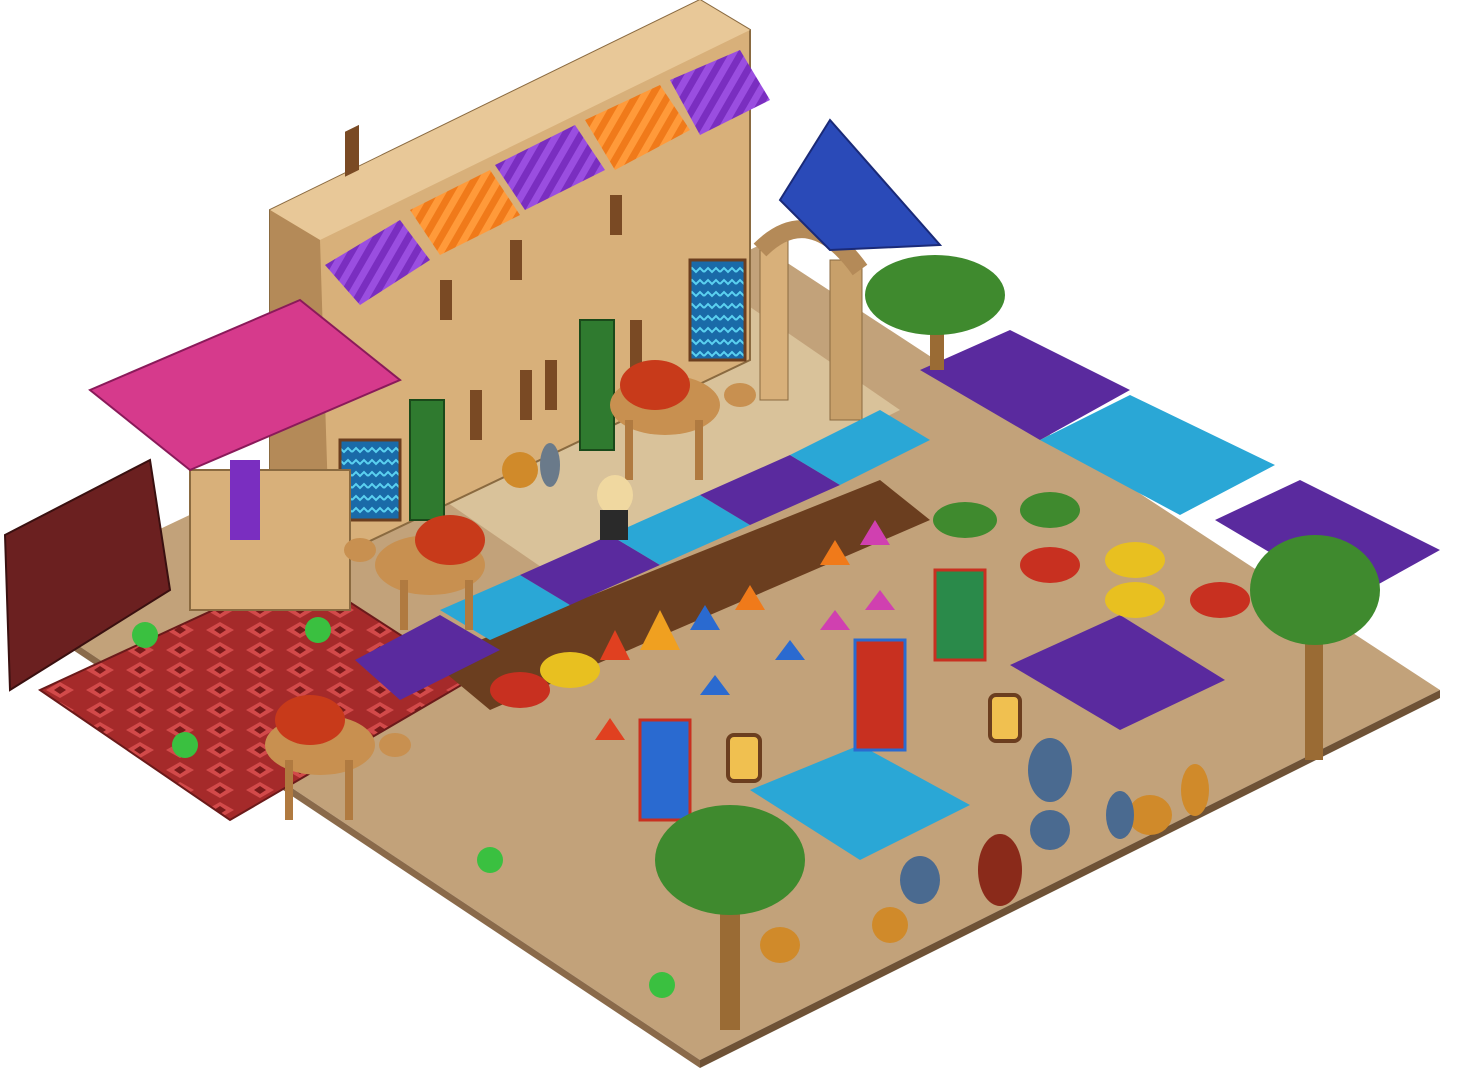 The width and height of the screenshot is (1458, 1070). What do you see at coordinates (615, 507) in the screenshot?
I see `avatar-icon` at bounding box center [615, 507].